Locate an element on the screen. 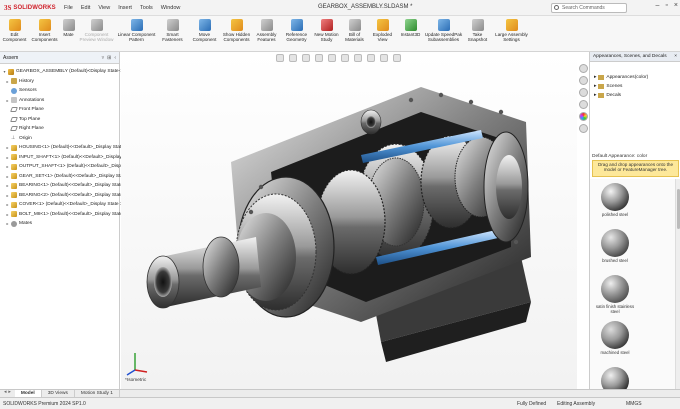 This screenshot has height=409, width=680. folder-icon is located at coordinates (601, 86).